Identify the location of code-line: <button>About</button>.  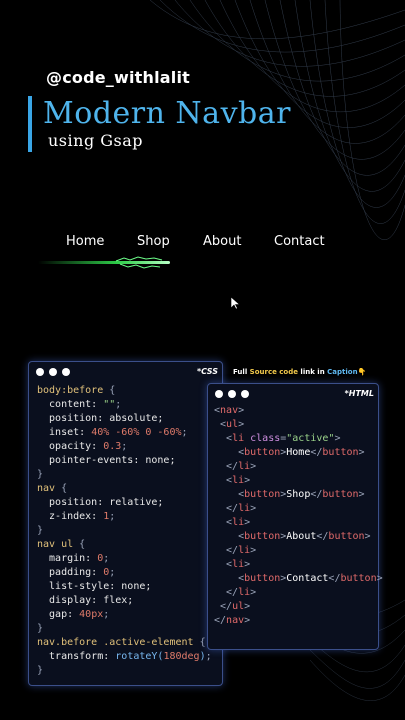
(298, 537).